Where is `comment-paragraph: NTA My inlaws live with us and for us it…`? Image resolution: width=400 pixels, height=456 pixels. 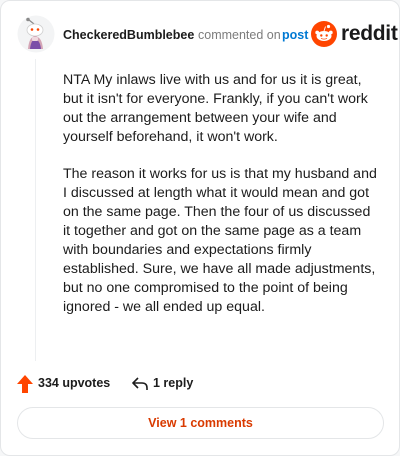 comment-paragraph: NTA My inlaws live with us and for us it… is located at coordinates (215, 108).